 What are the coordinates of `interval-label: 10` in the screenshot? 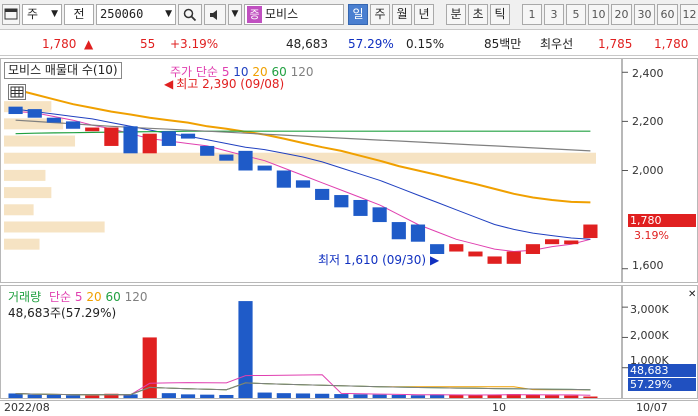 It's located at (598, 14).